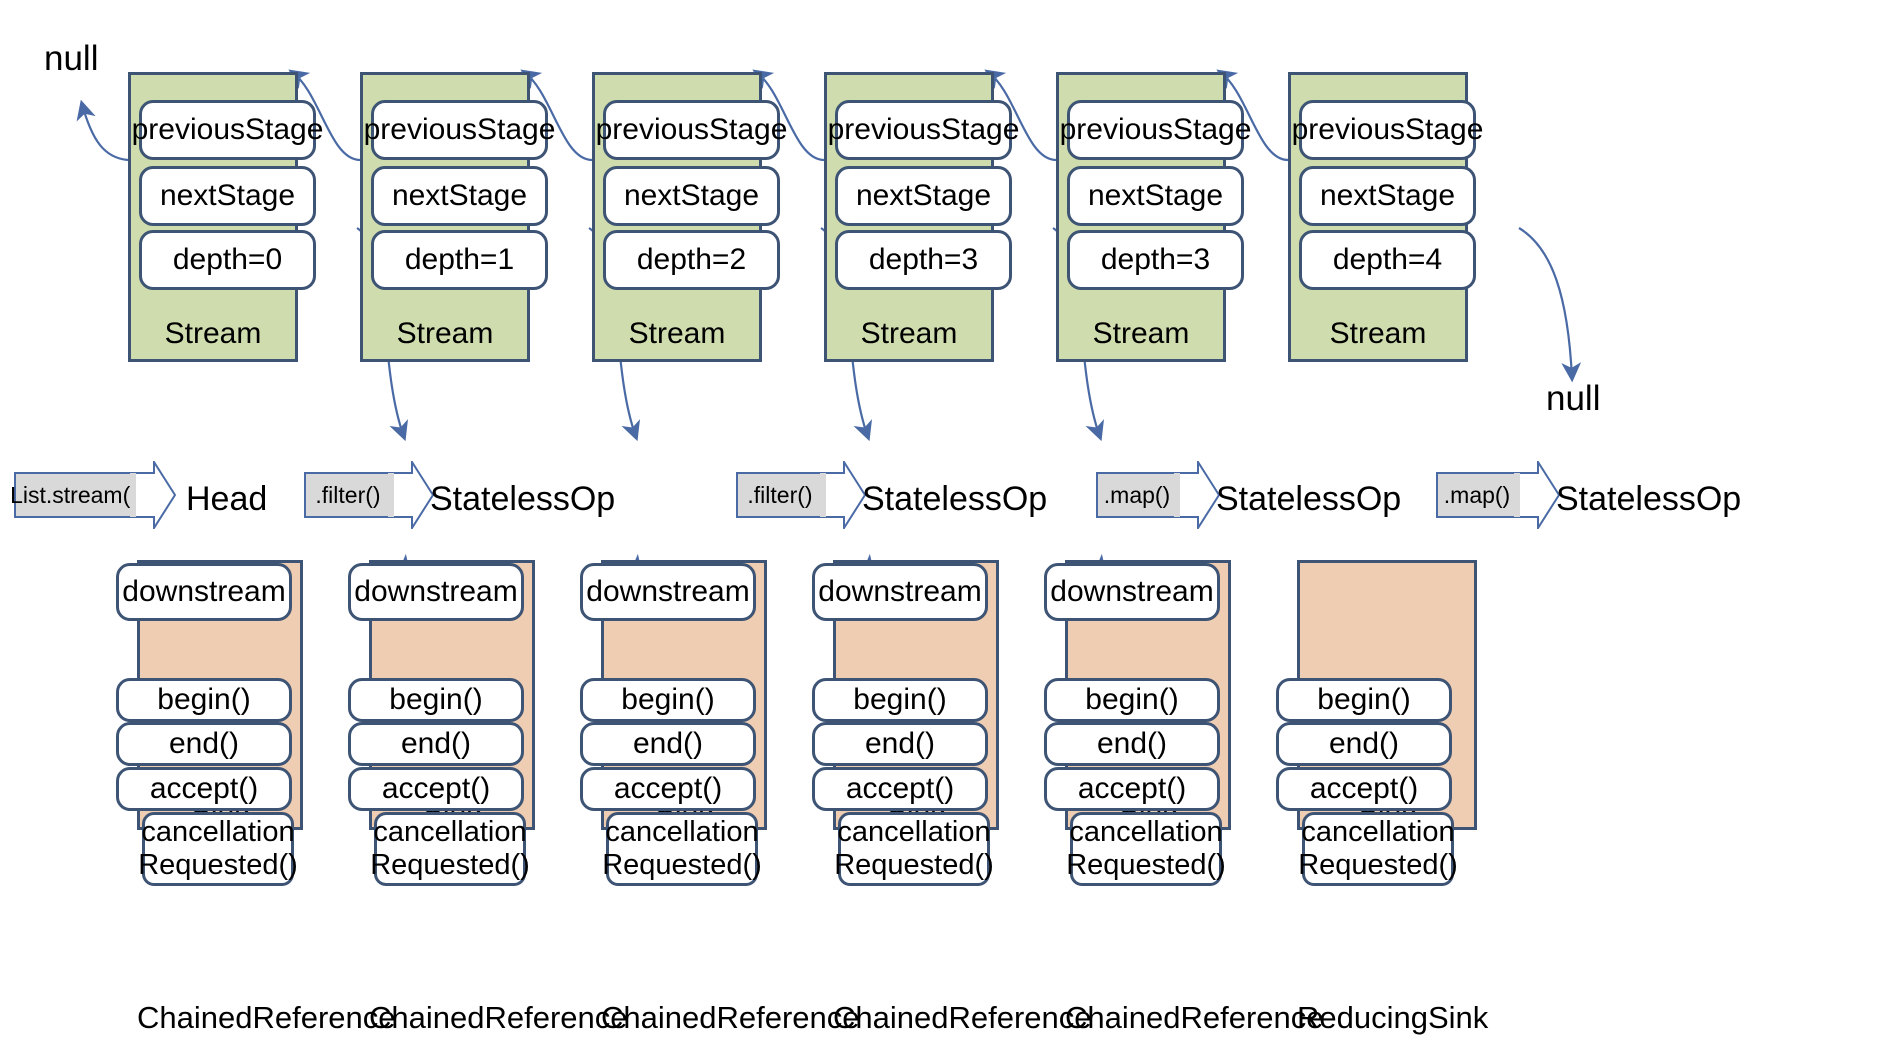  I want to click on op-arrow-4: .map(), so click(1498, 495).